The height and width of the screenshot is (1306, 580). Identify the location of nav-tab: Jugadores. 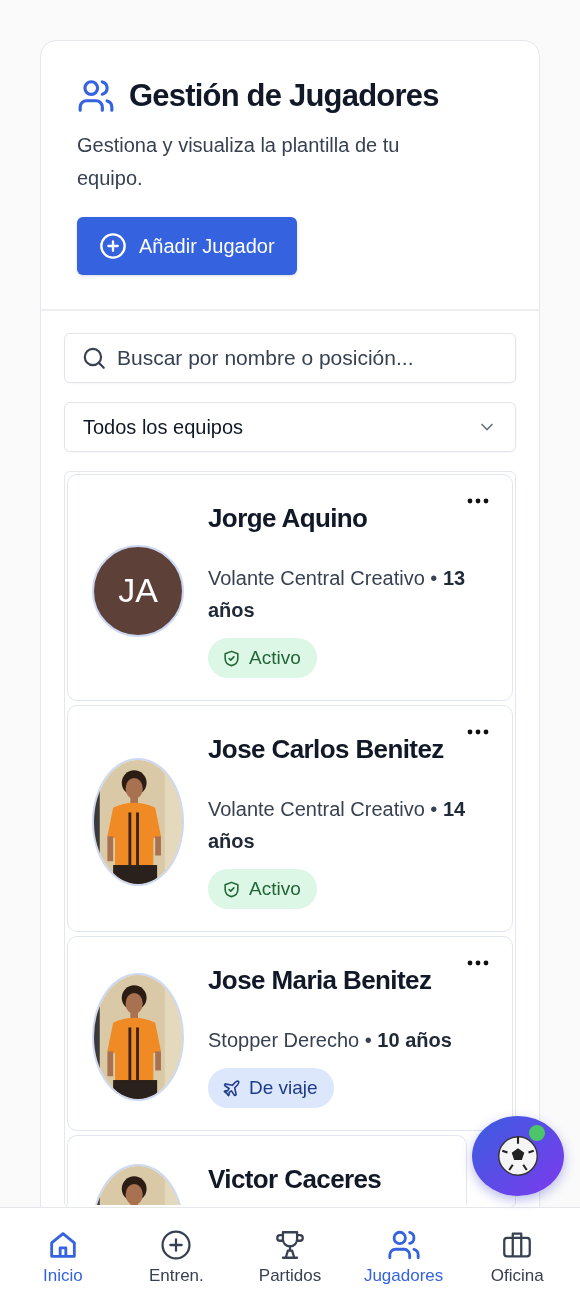
(403, 1257).